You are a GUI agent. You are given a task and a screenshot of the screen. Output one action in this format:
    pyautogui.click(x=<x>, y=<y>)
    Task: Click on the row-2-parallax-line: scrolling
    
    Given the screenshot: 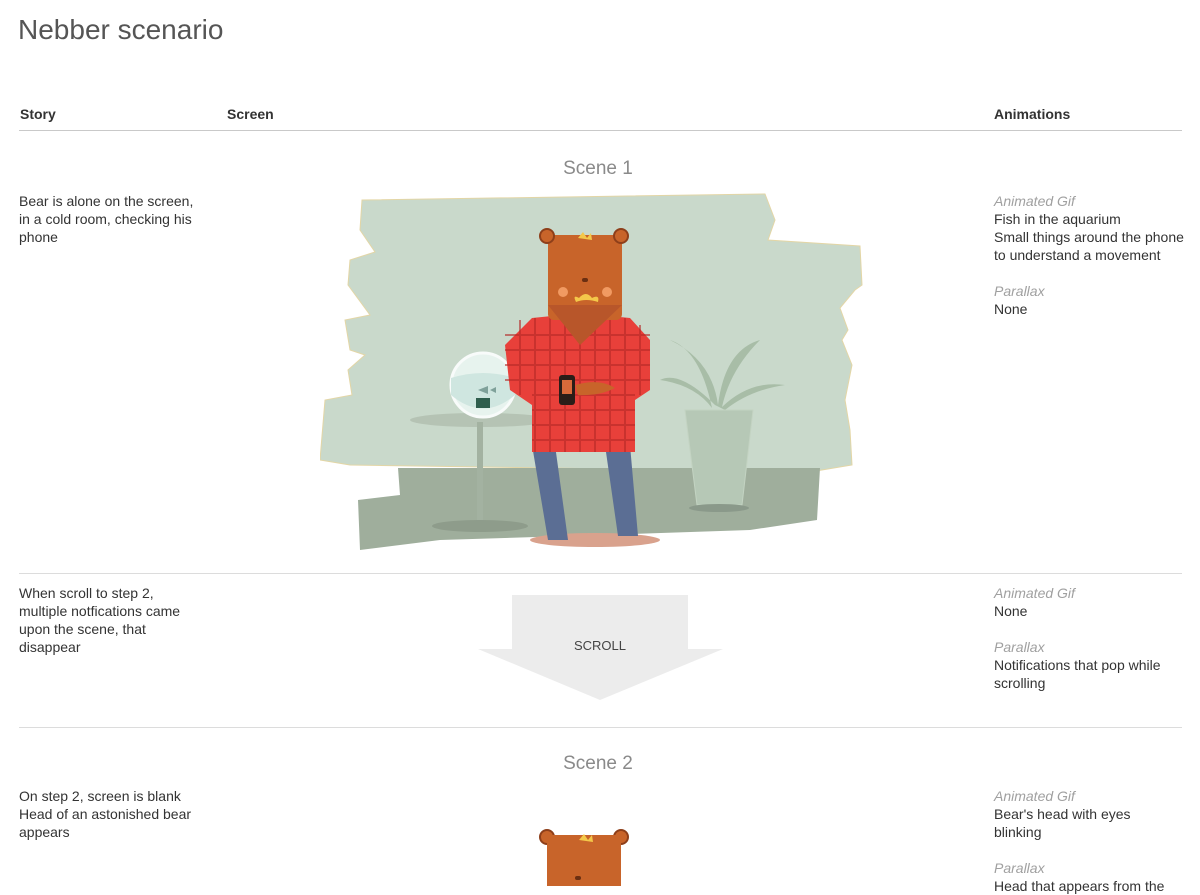 What is the action you would take?
    pyautogui.click(x=1020, y=683)
    